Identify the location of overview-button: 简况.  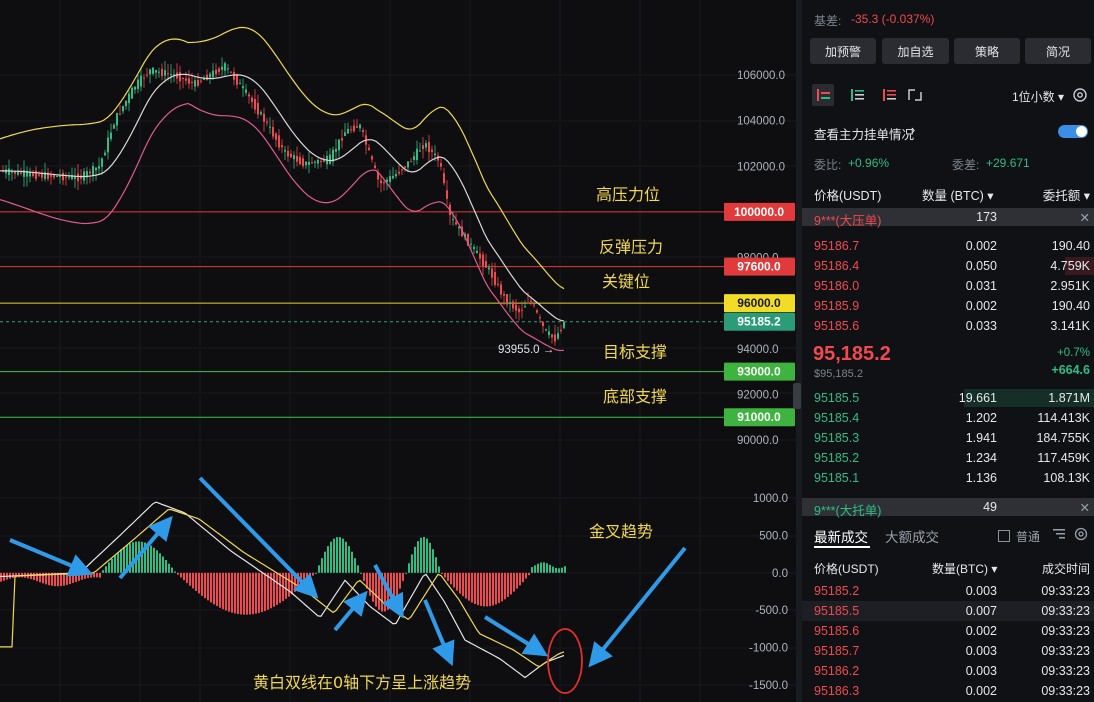
(1058, 51).